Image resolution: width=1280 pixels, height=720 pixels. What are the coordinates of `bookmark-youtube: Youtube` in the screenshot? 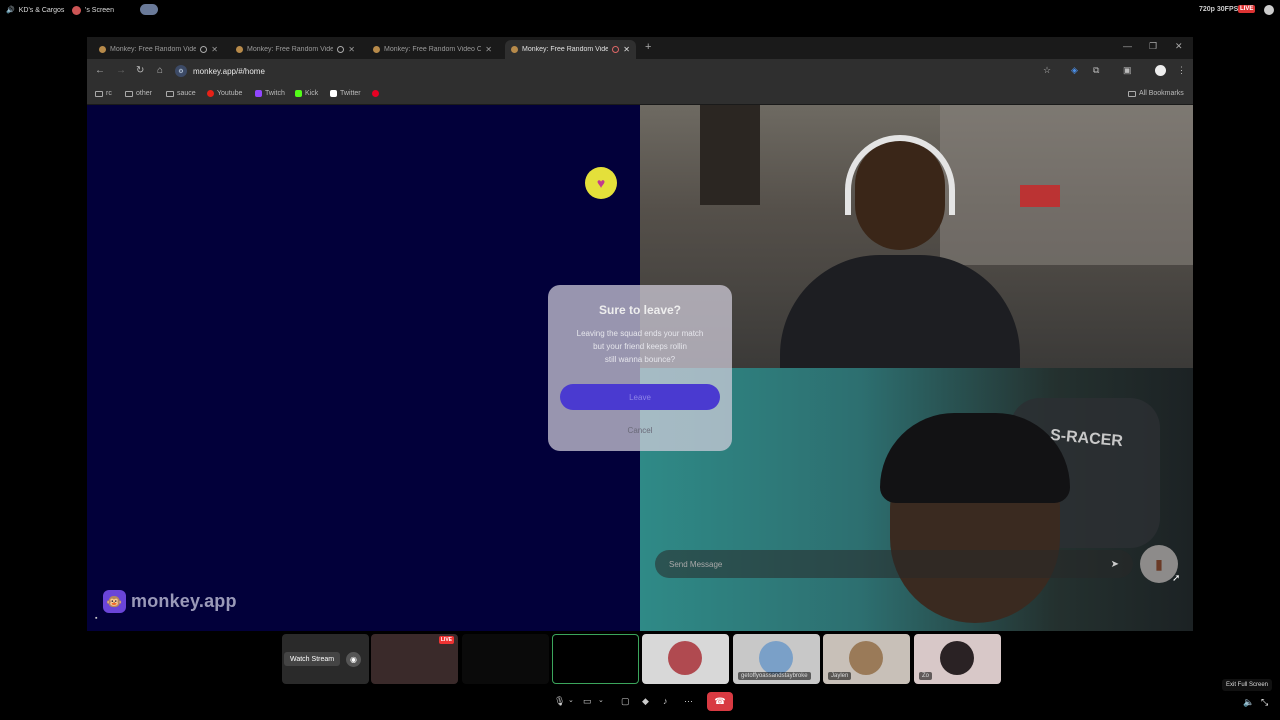 It's located at (224, 93).